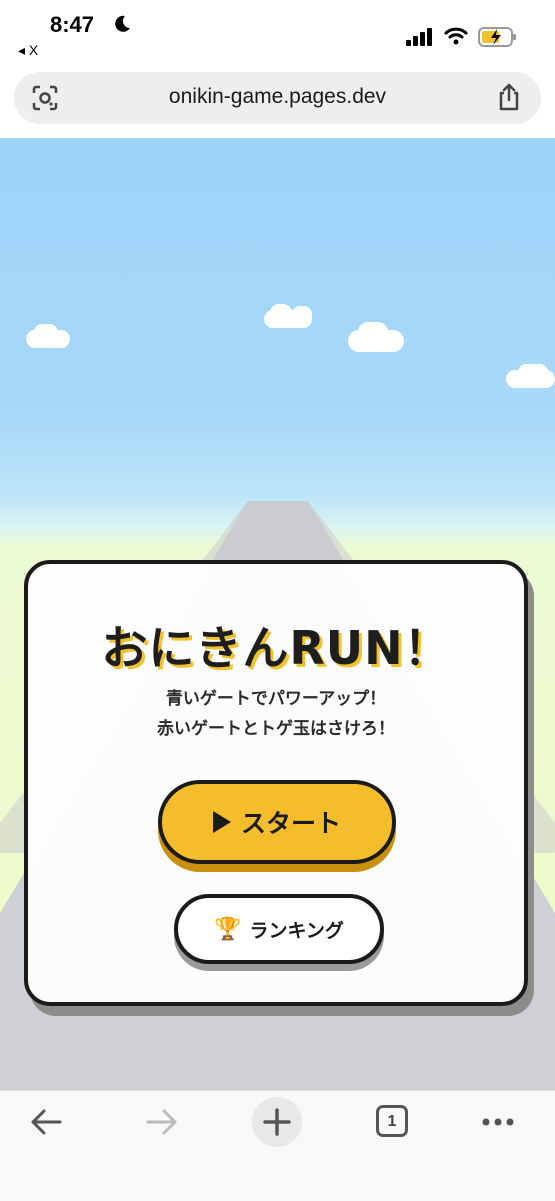 The height and width of the screenshot is (1201, 555). What do you see at coordinates (46, 1122) in the screenshot?
I see `back-arrow-icon` at bounding box center [46, 1122].